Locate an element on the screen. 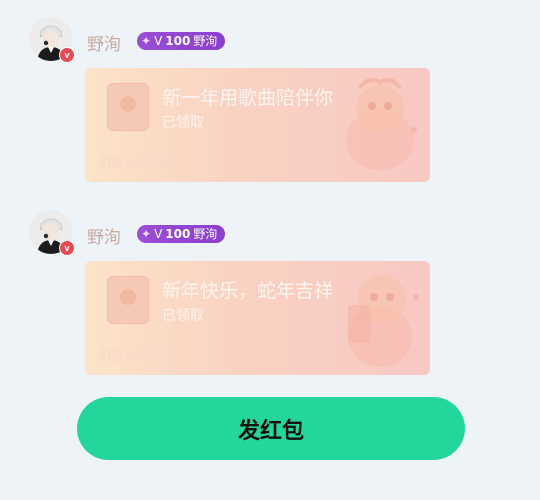 Image resolution: width=540 pixels, height=500 pixels. red-packet-title: 新年快乐，蛇年吉祥 is located at coordinates (248, 291).